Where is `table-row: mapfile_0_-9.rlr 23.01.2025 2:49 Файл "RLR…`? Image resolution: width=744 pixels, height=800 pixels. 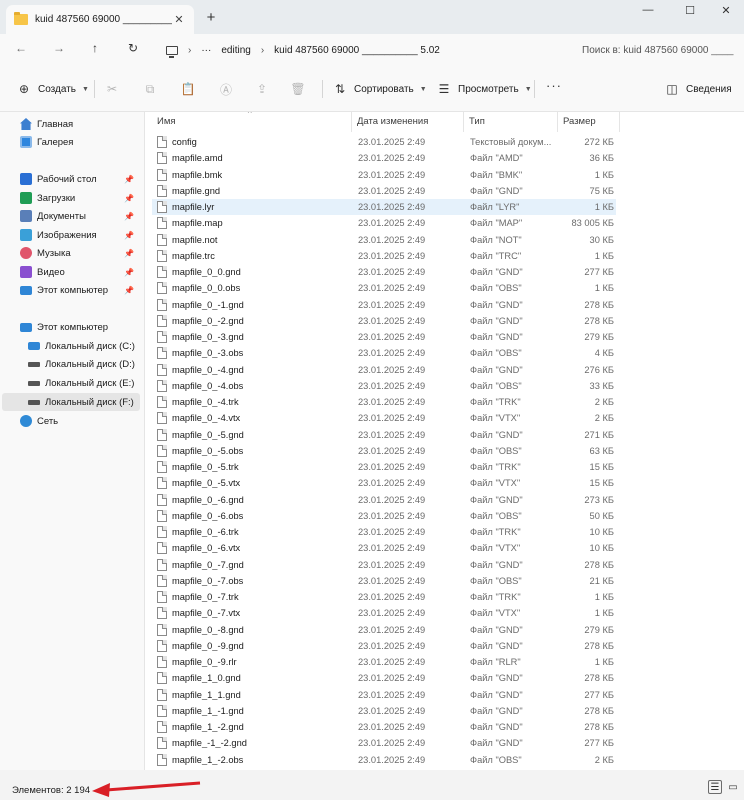 table-row: mapfile_0_-9.rlr 23.01.2025 2:49 Файл "RLR… is located at coordinates (384, 662).